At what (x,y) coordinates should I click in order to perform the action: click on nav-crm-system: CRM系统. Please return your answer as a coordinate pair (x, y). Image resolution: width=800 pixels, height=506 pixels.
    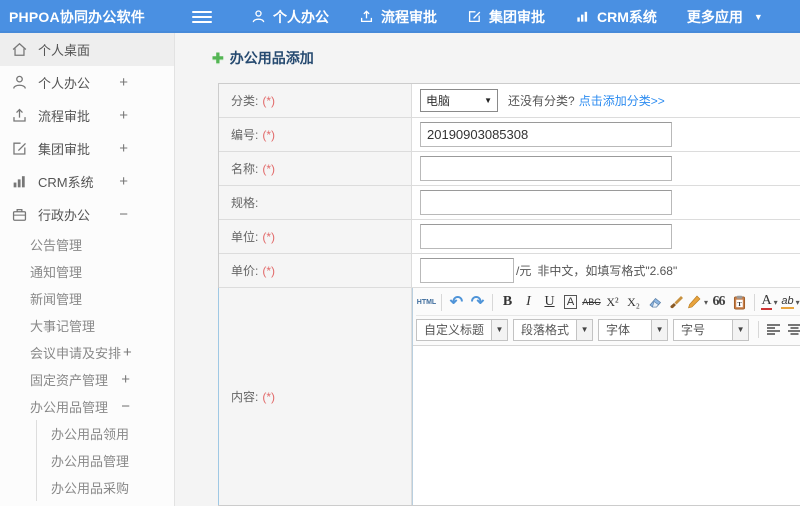
    Looking at the image, I should click on (616, 16).